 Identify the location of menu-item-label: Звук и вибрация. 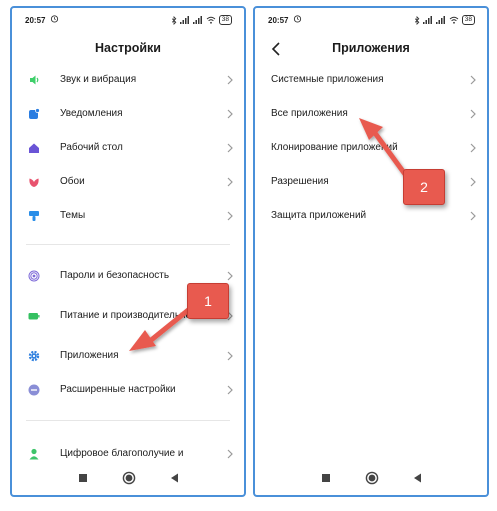
(98, 79).